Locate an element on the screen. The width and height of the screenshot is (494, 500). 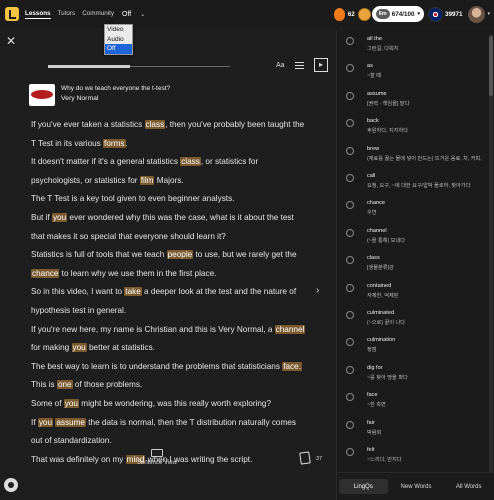
text-segment: If you've ever taken a statistics is located at coordinates (88, 124).